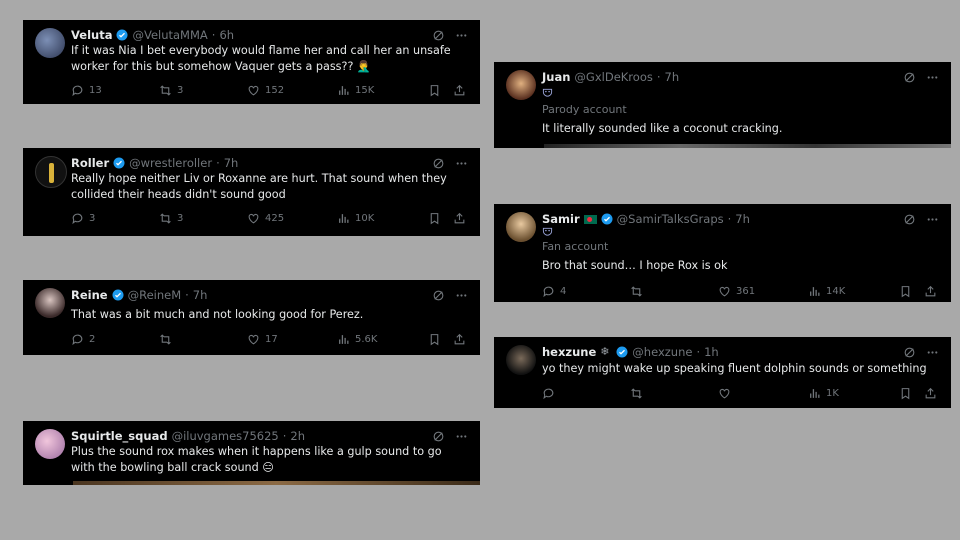  I want to click on timestamp: 1h, so click(711, 352).